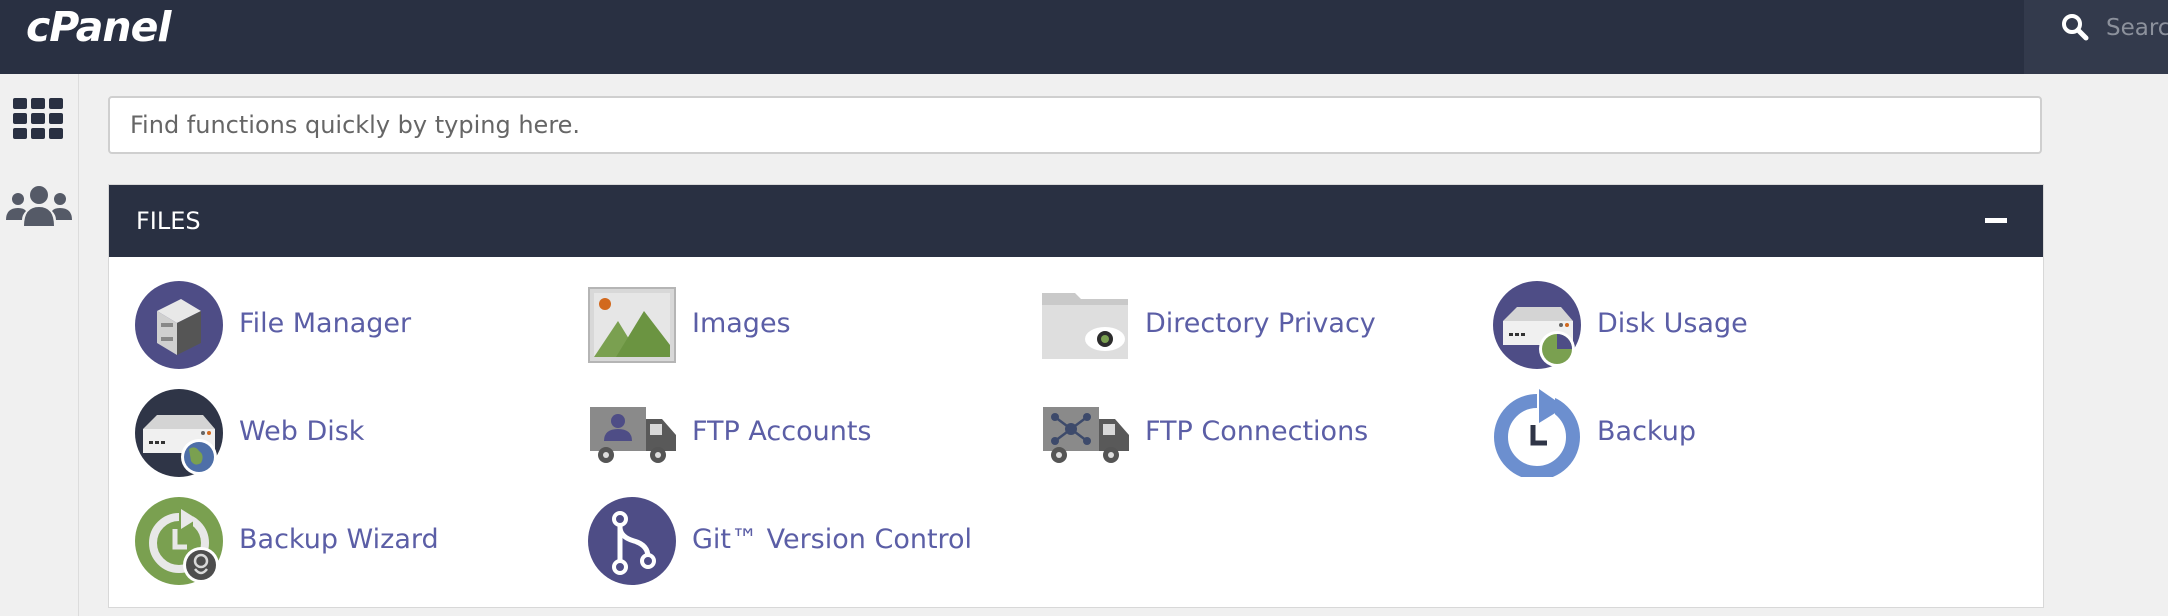 The height and width of the screenshot is (616, 2168). Describe the element at coordinates (1084, 37) in the screenshot. I see `top-bar: cPanel Search` at that location.